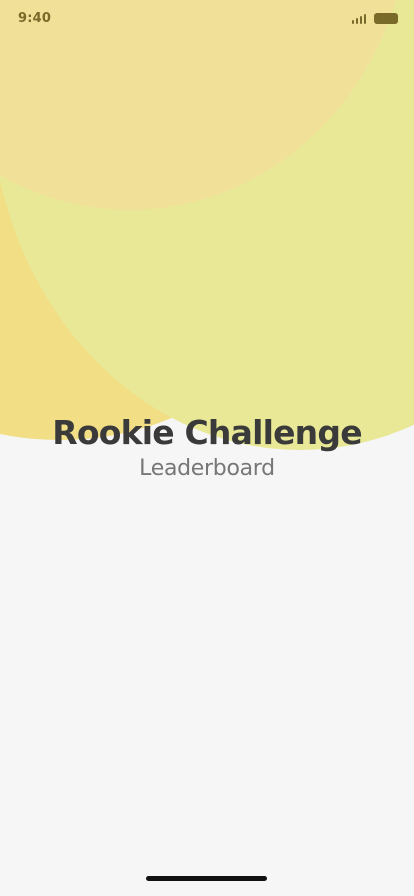 Image resolution: width=414 pixels, height=896 pixels. Describe the element at coordinates (386, 18) in the screenshot. I see `battery-icon` at that location.